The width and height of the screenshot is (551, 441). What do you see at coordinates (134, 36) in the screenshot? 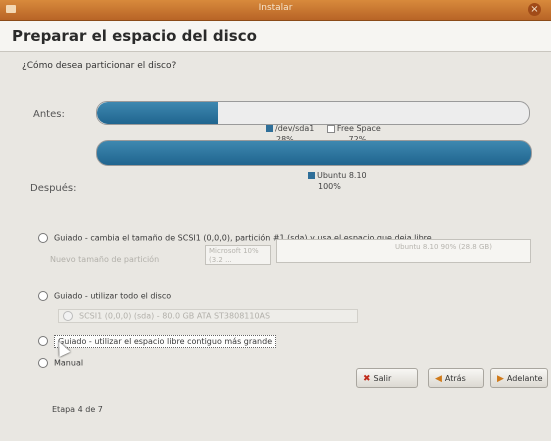
I see `page-title: Preparar el espacio del disco` at bounding box center [134, 36].